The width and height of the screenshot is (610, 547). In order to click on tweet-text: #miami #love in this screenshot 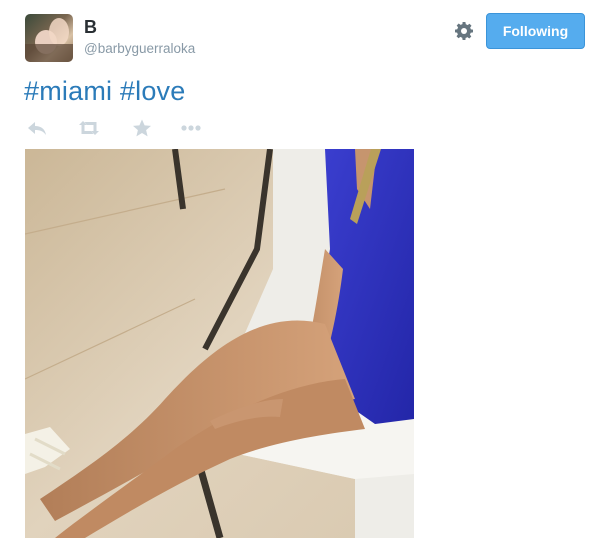, I will do `click(104, 91)`.